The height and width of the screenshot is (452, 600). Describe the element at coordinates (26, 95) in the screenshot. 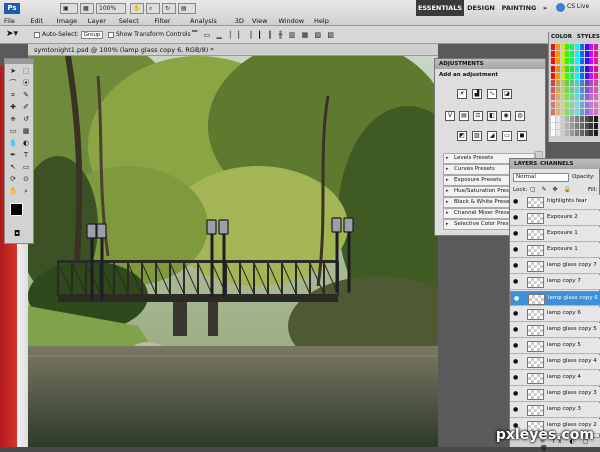

I see `eyedropper-tool-icon: ✎` at that location.